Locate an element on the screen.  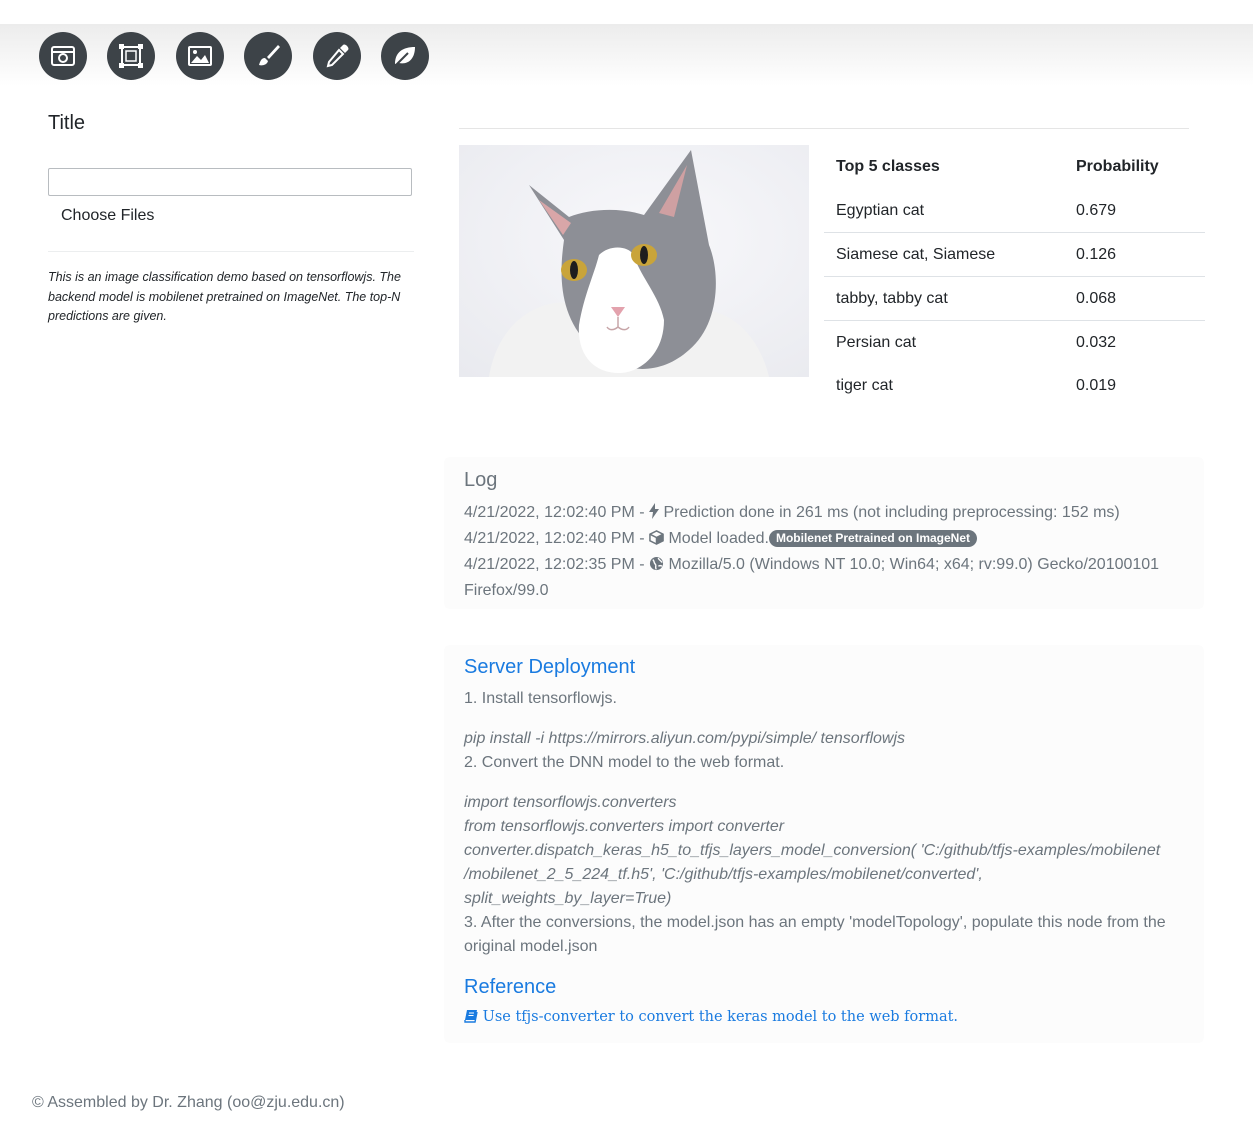
reference-title: Reference is located at coordinates (510, 987).